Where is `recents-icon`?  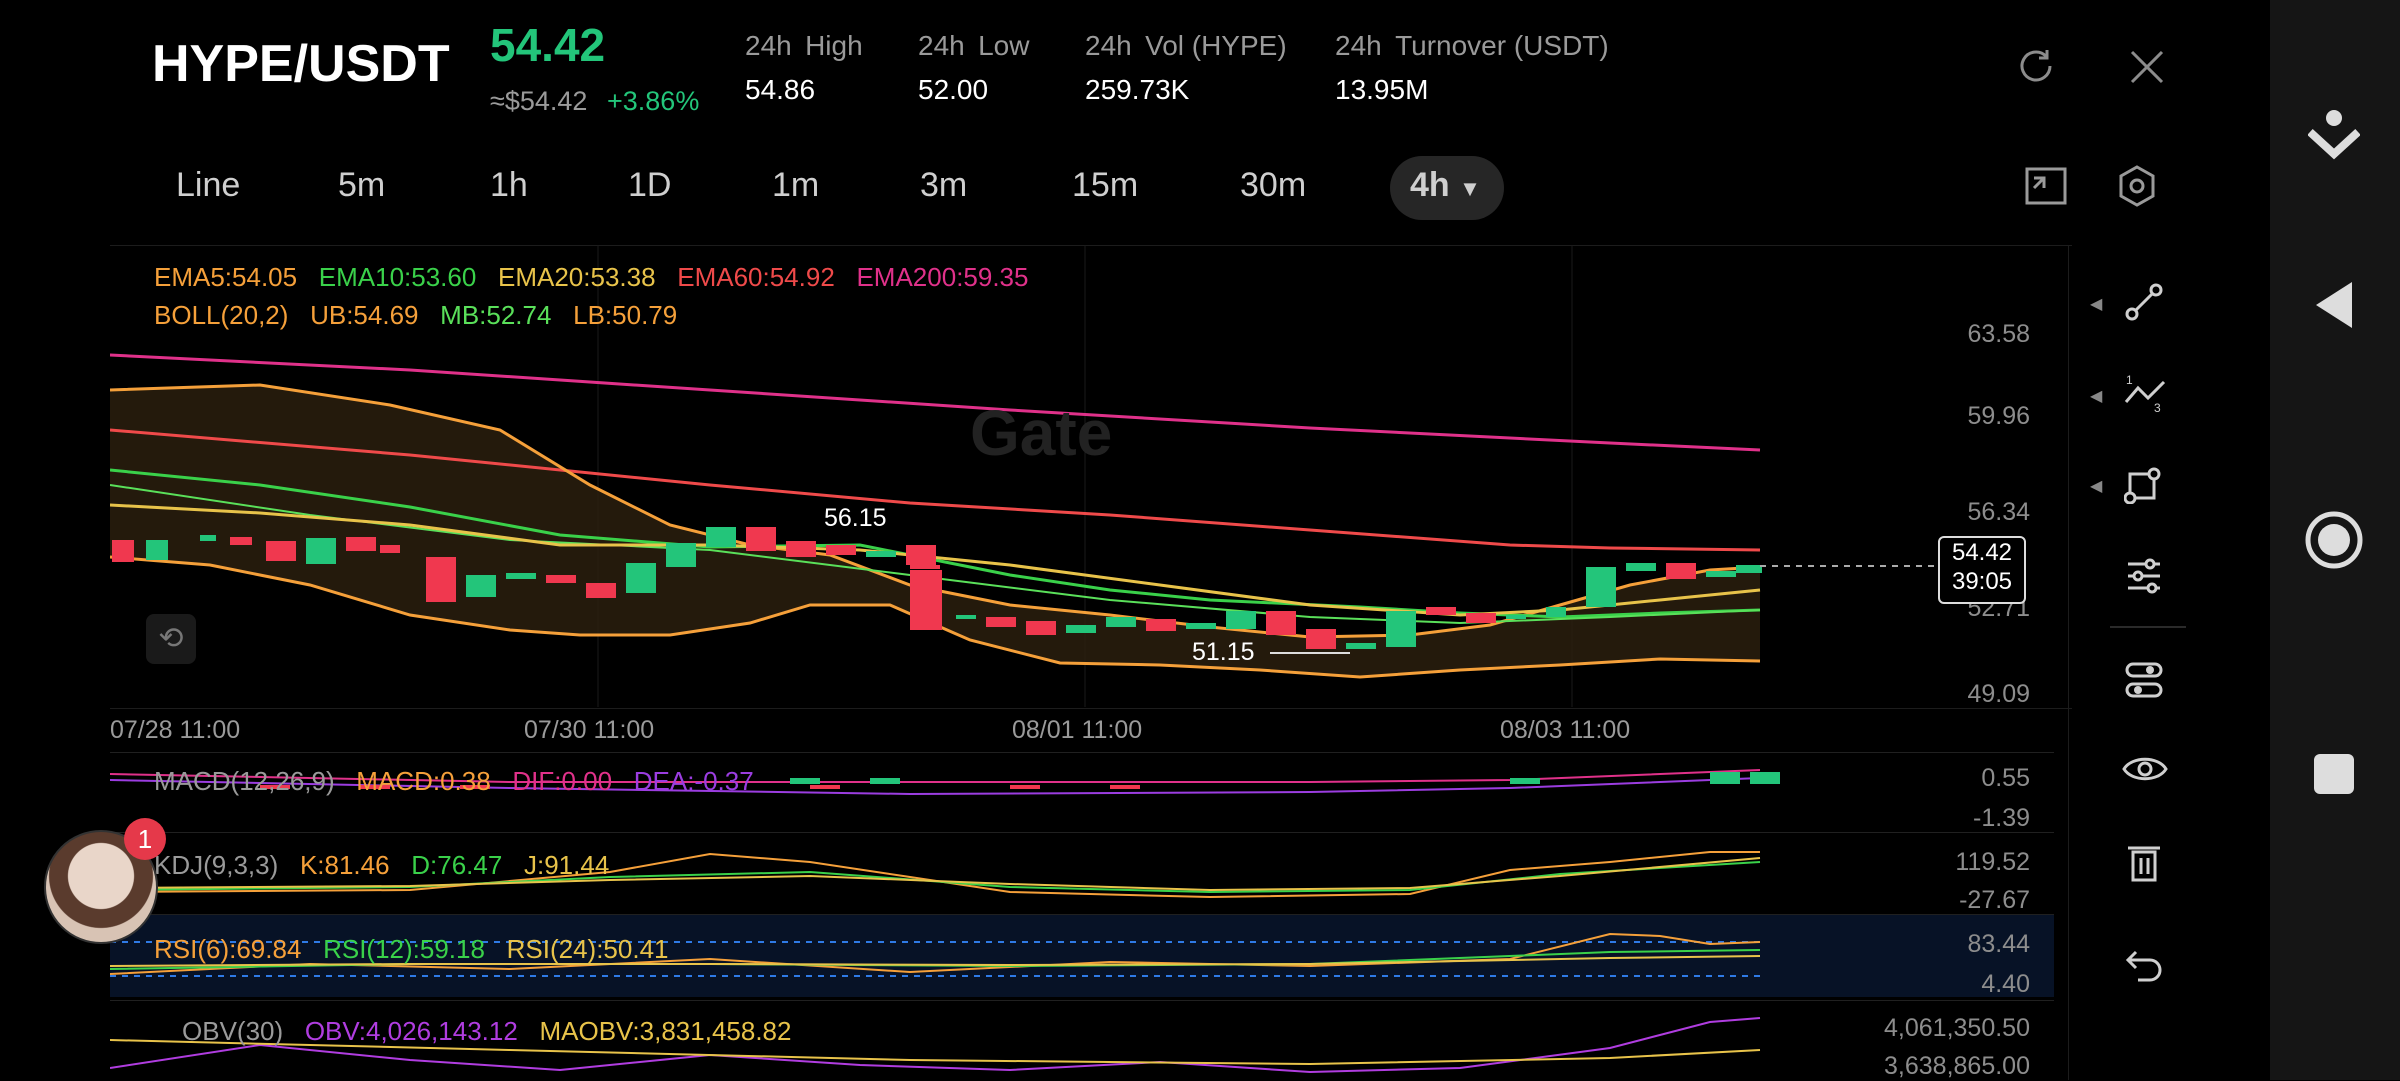 recents-icon is located at coordinates (2334, 774).